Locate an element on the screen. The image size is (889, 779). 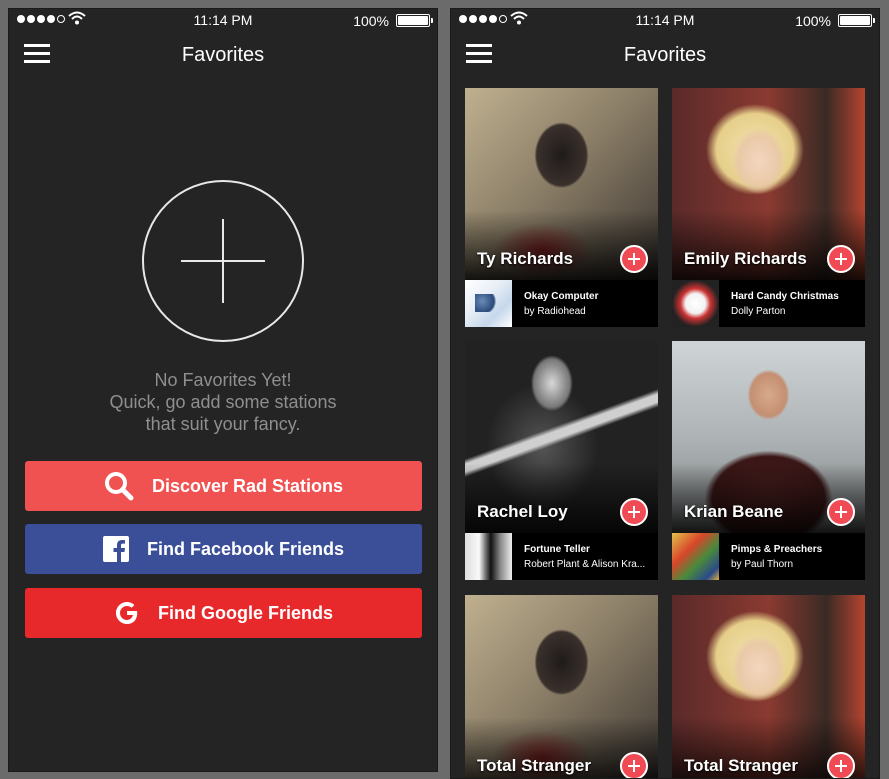
empty-subtext-line1: Quick, go add some stations is located at coordinates (223, 402).